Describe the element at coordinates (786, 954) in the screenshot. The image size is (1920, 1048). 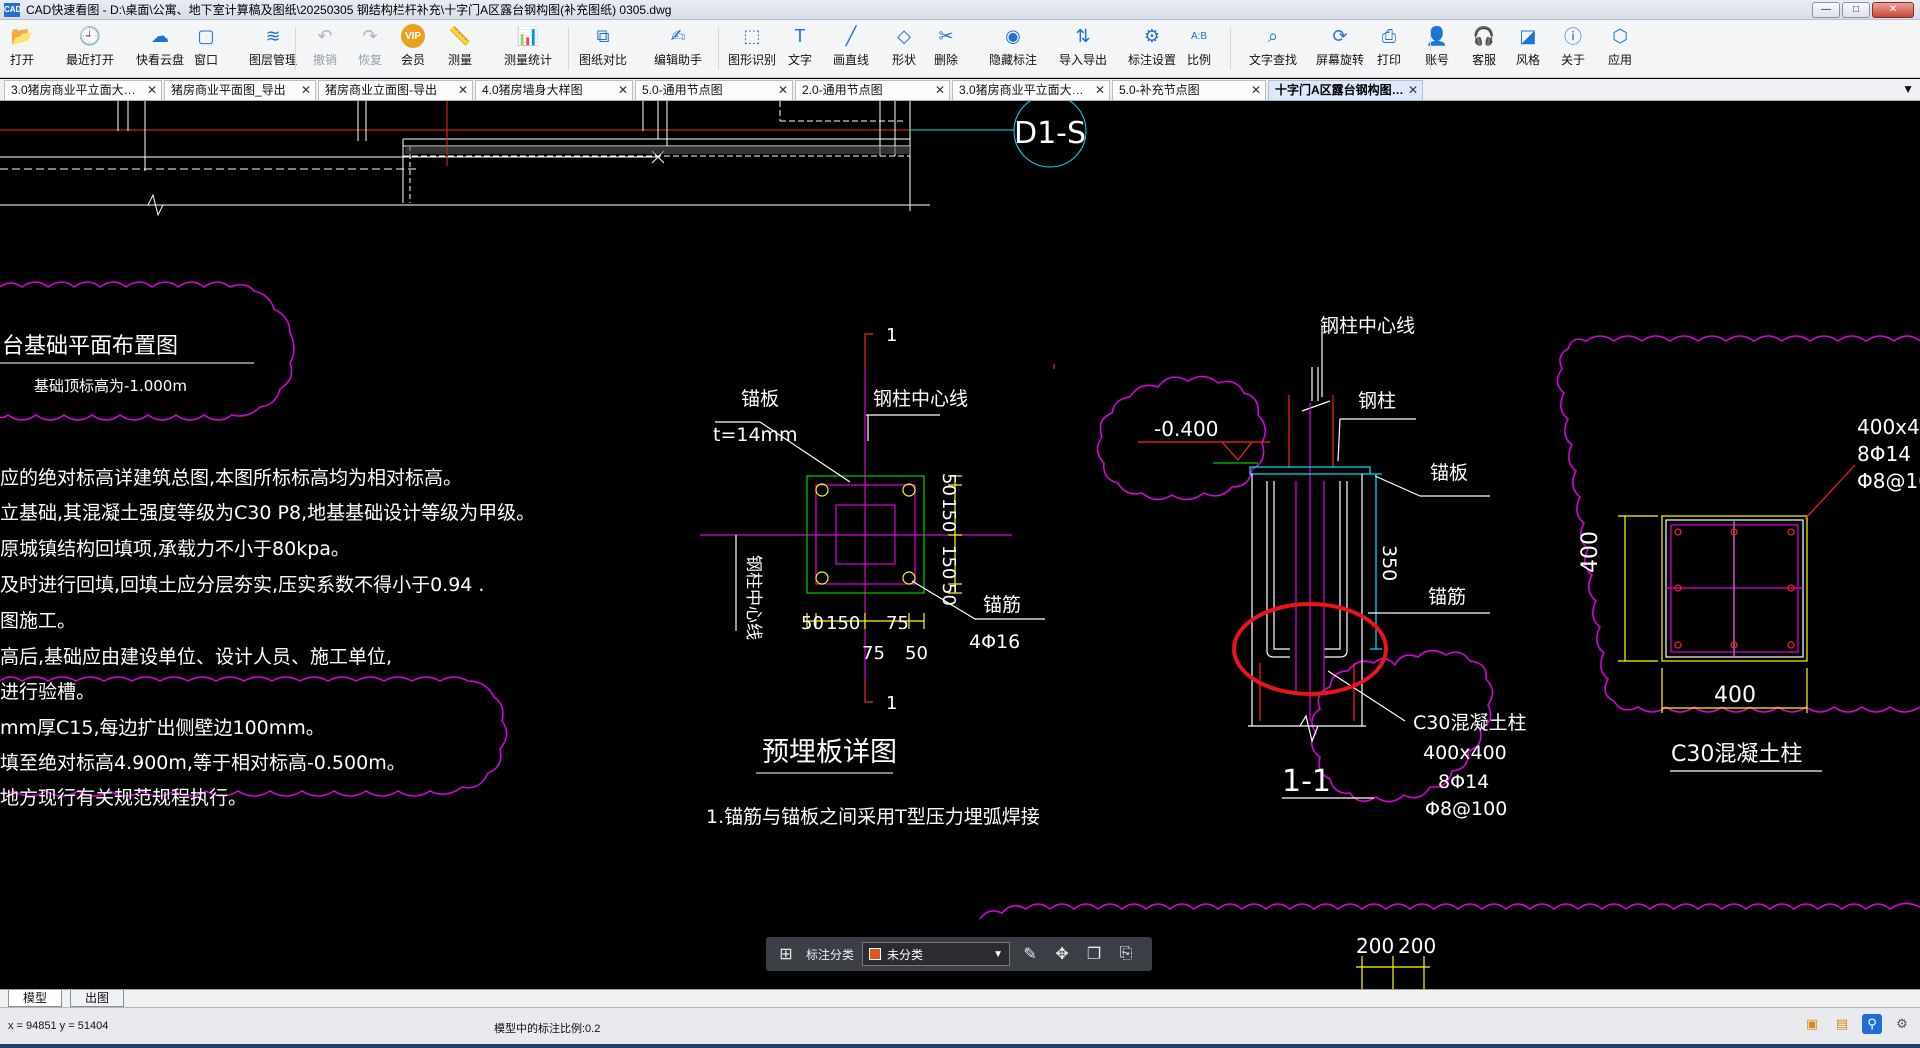
I see `grid-icon: ⊞` at that location.